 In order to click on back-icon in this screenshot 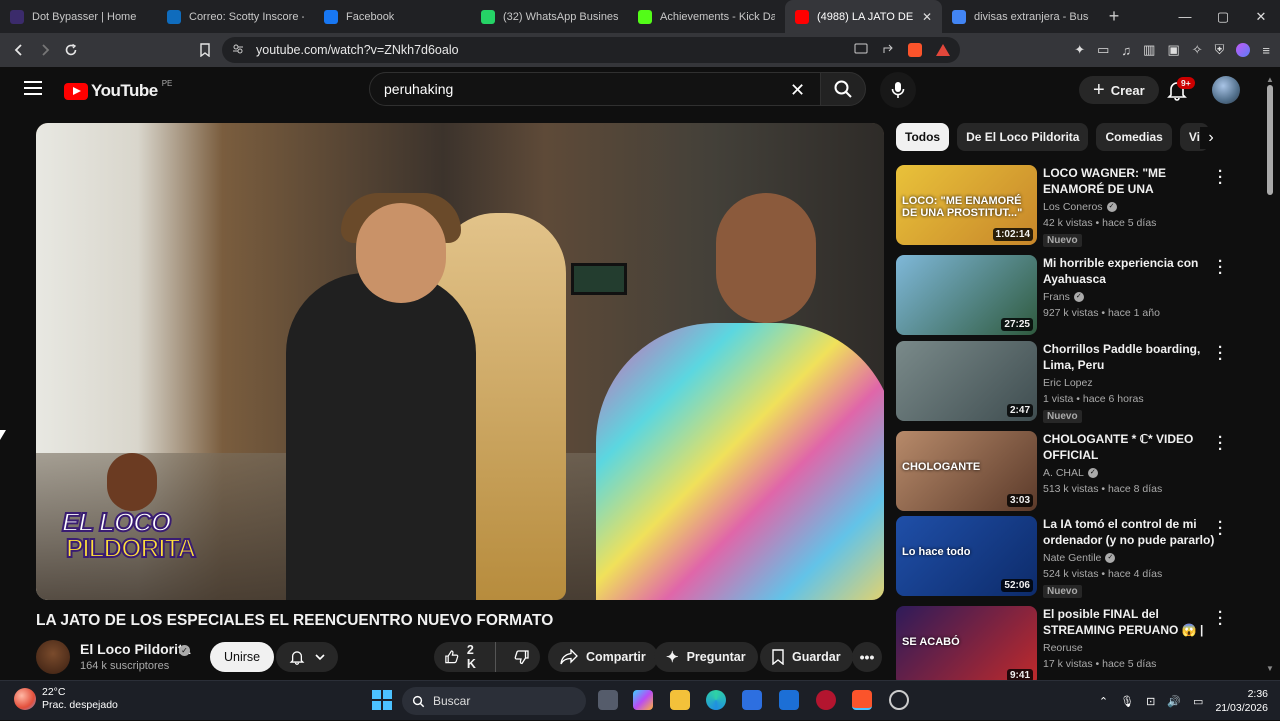, I will do `click(19, 50)`.